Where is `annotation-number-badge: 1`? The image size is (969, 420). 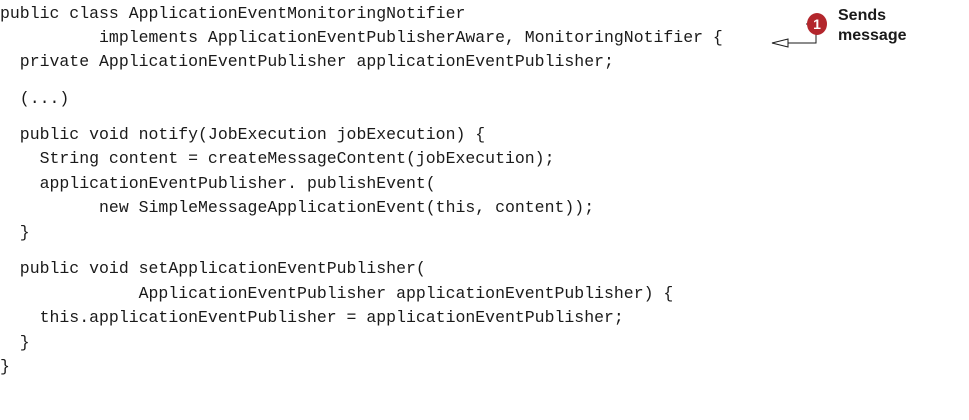
annotation-number-badge: 1 is located at coordinates (817, 24).